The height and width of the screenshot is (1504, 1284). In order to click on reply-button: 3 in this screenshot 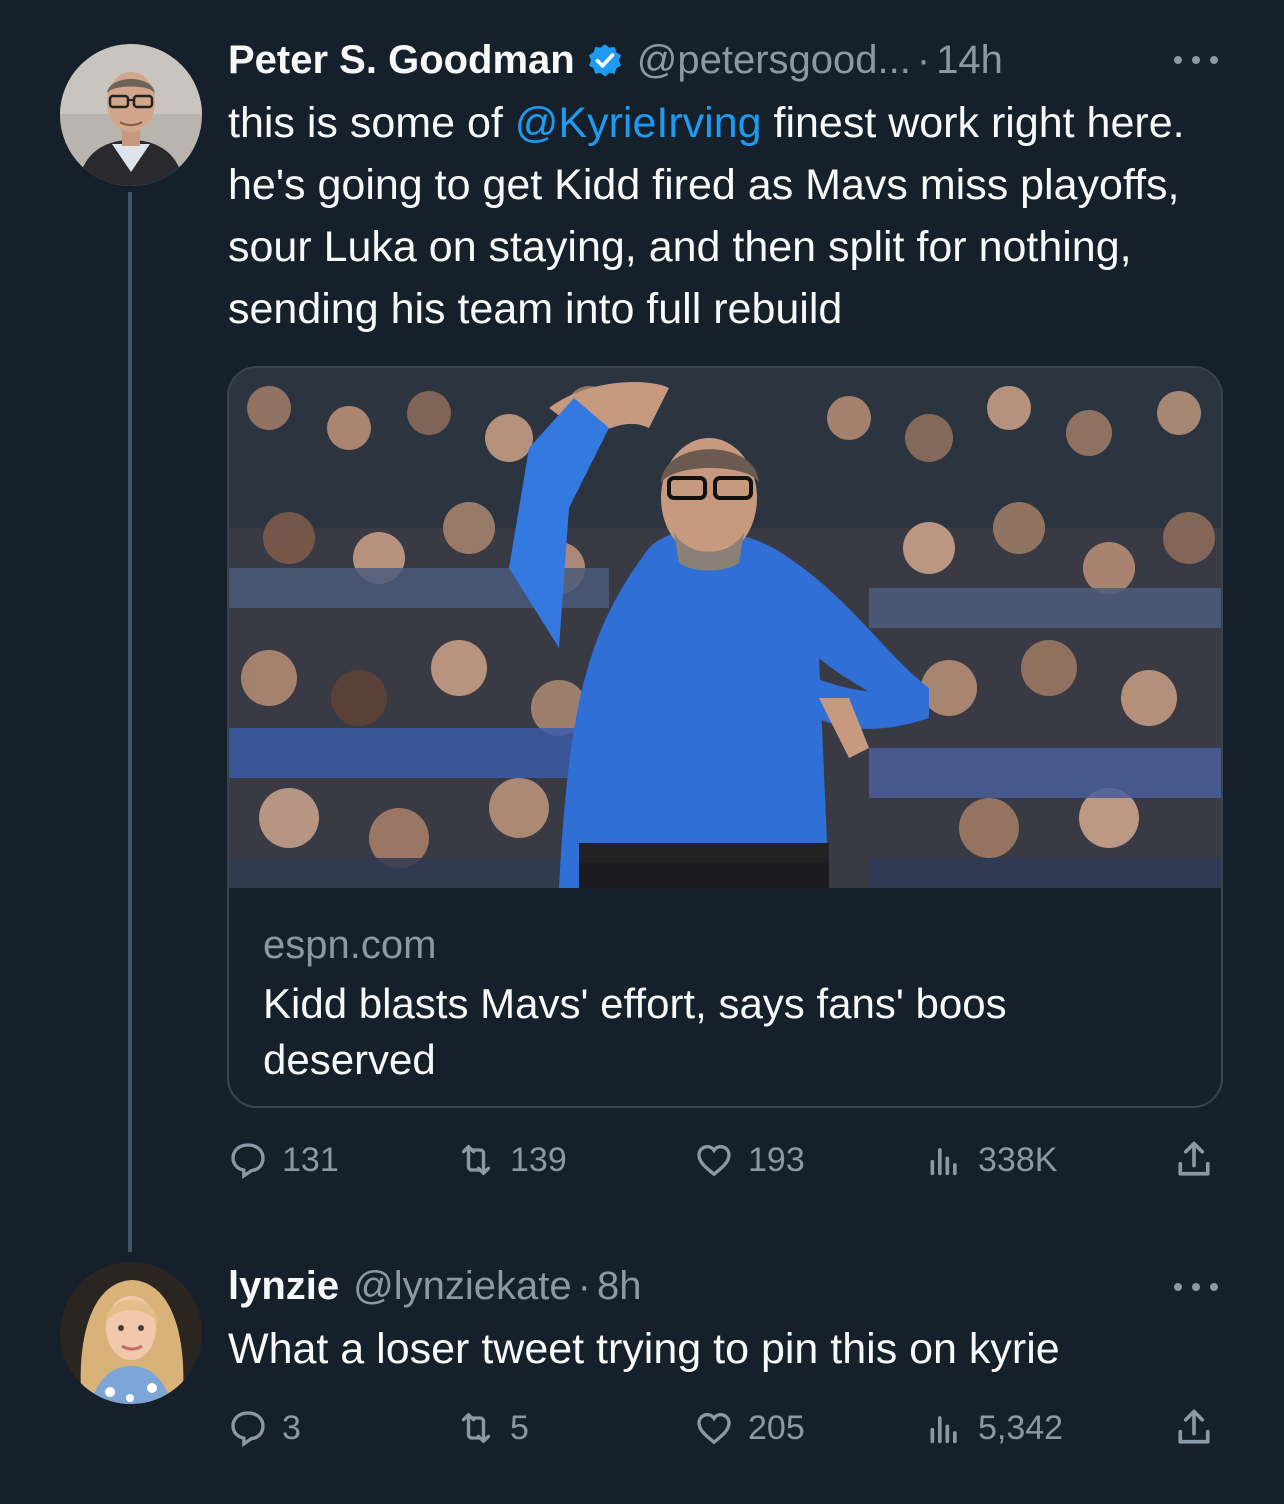, I will do `click(264, 1428)`.